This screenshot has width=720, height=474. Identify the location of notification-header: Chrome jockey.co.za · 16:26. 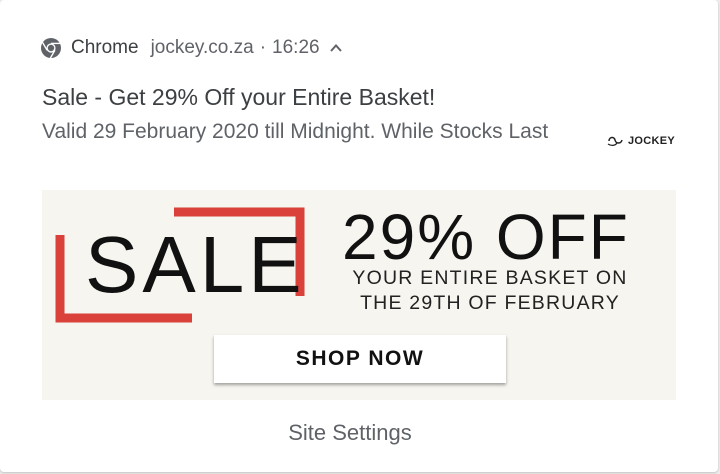
(192, 48).